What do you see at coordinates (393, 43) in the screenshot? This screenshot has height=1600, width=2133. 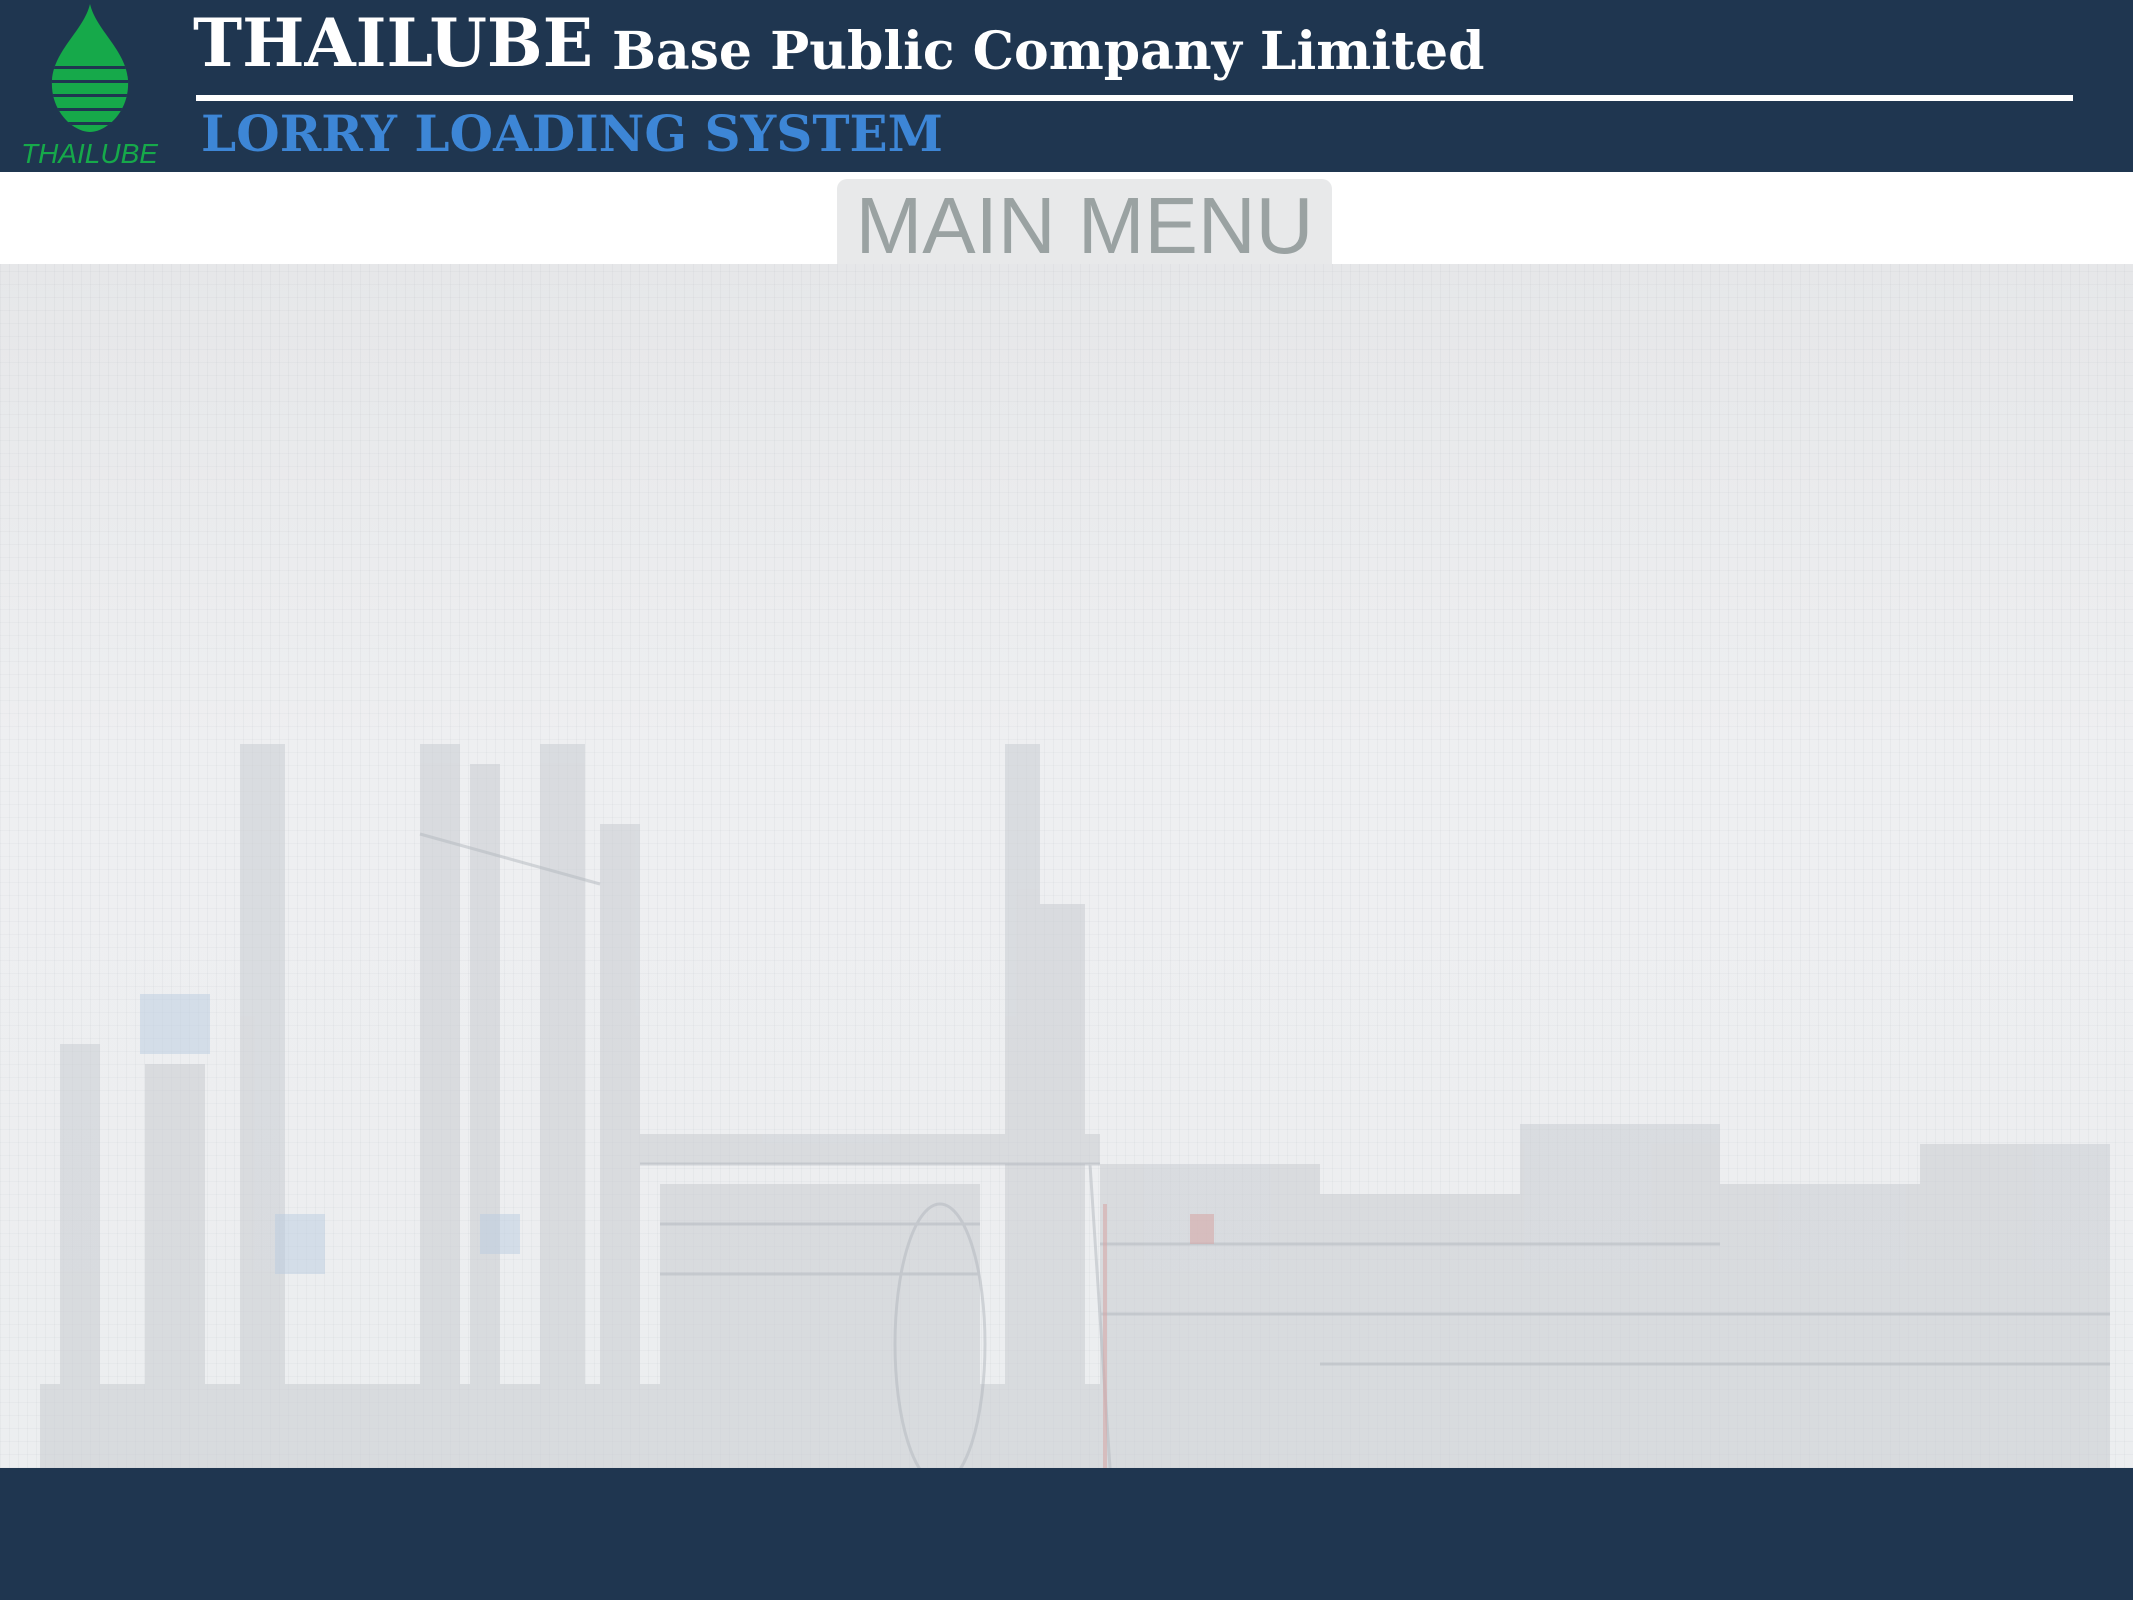 I see `company-brand-name: THAILUBE` at bounding box center [393, 43].